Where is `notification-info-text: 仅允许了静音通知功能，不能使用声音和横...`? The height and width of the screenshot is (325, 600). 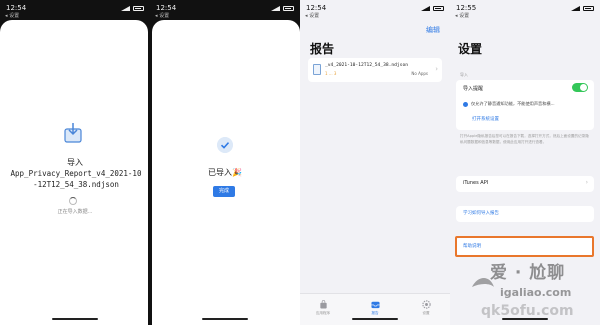 notification-info-text: 仅允许了静音通知功能，不能使用声音和横... is located at coordinates (513, 103).